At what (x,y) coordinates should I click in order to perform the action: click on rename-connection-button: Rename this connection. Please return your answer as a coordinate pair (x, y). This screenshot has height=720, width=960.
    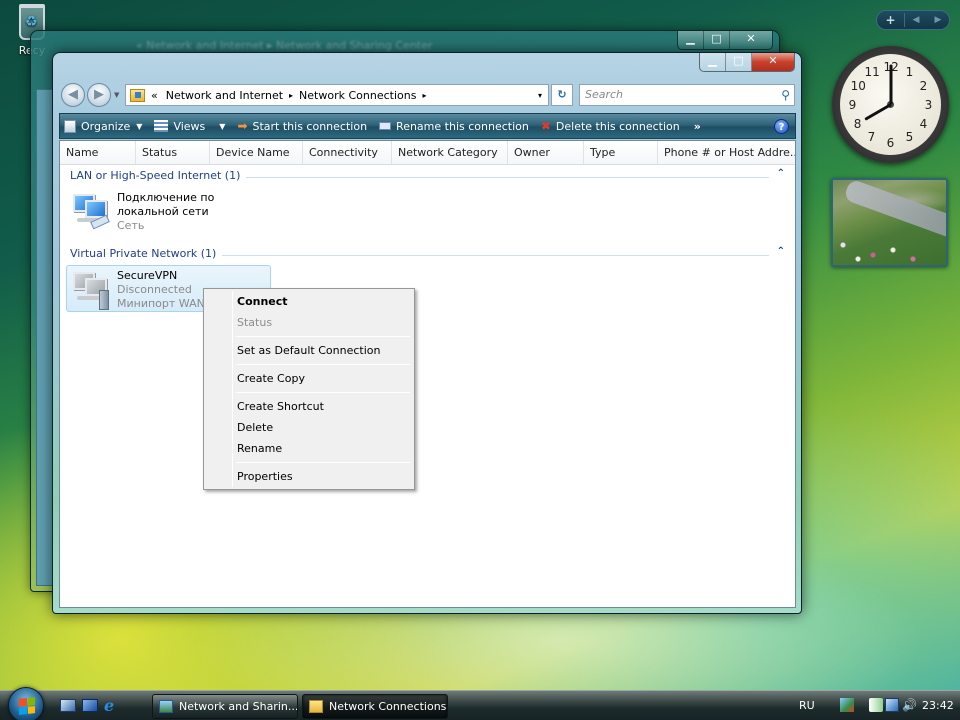
    Looking at the image, I should click on (454, 126).